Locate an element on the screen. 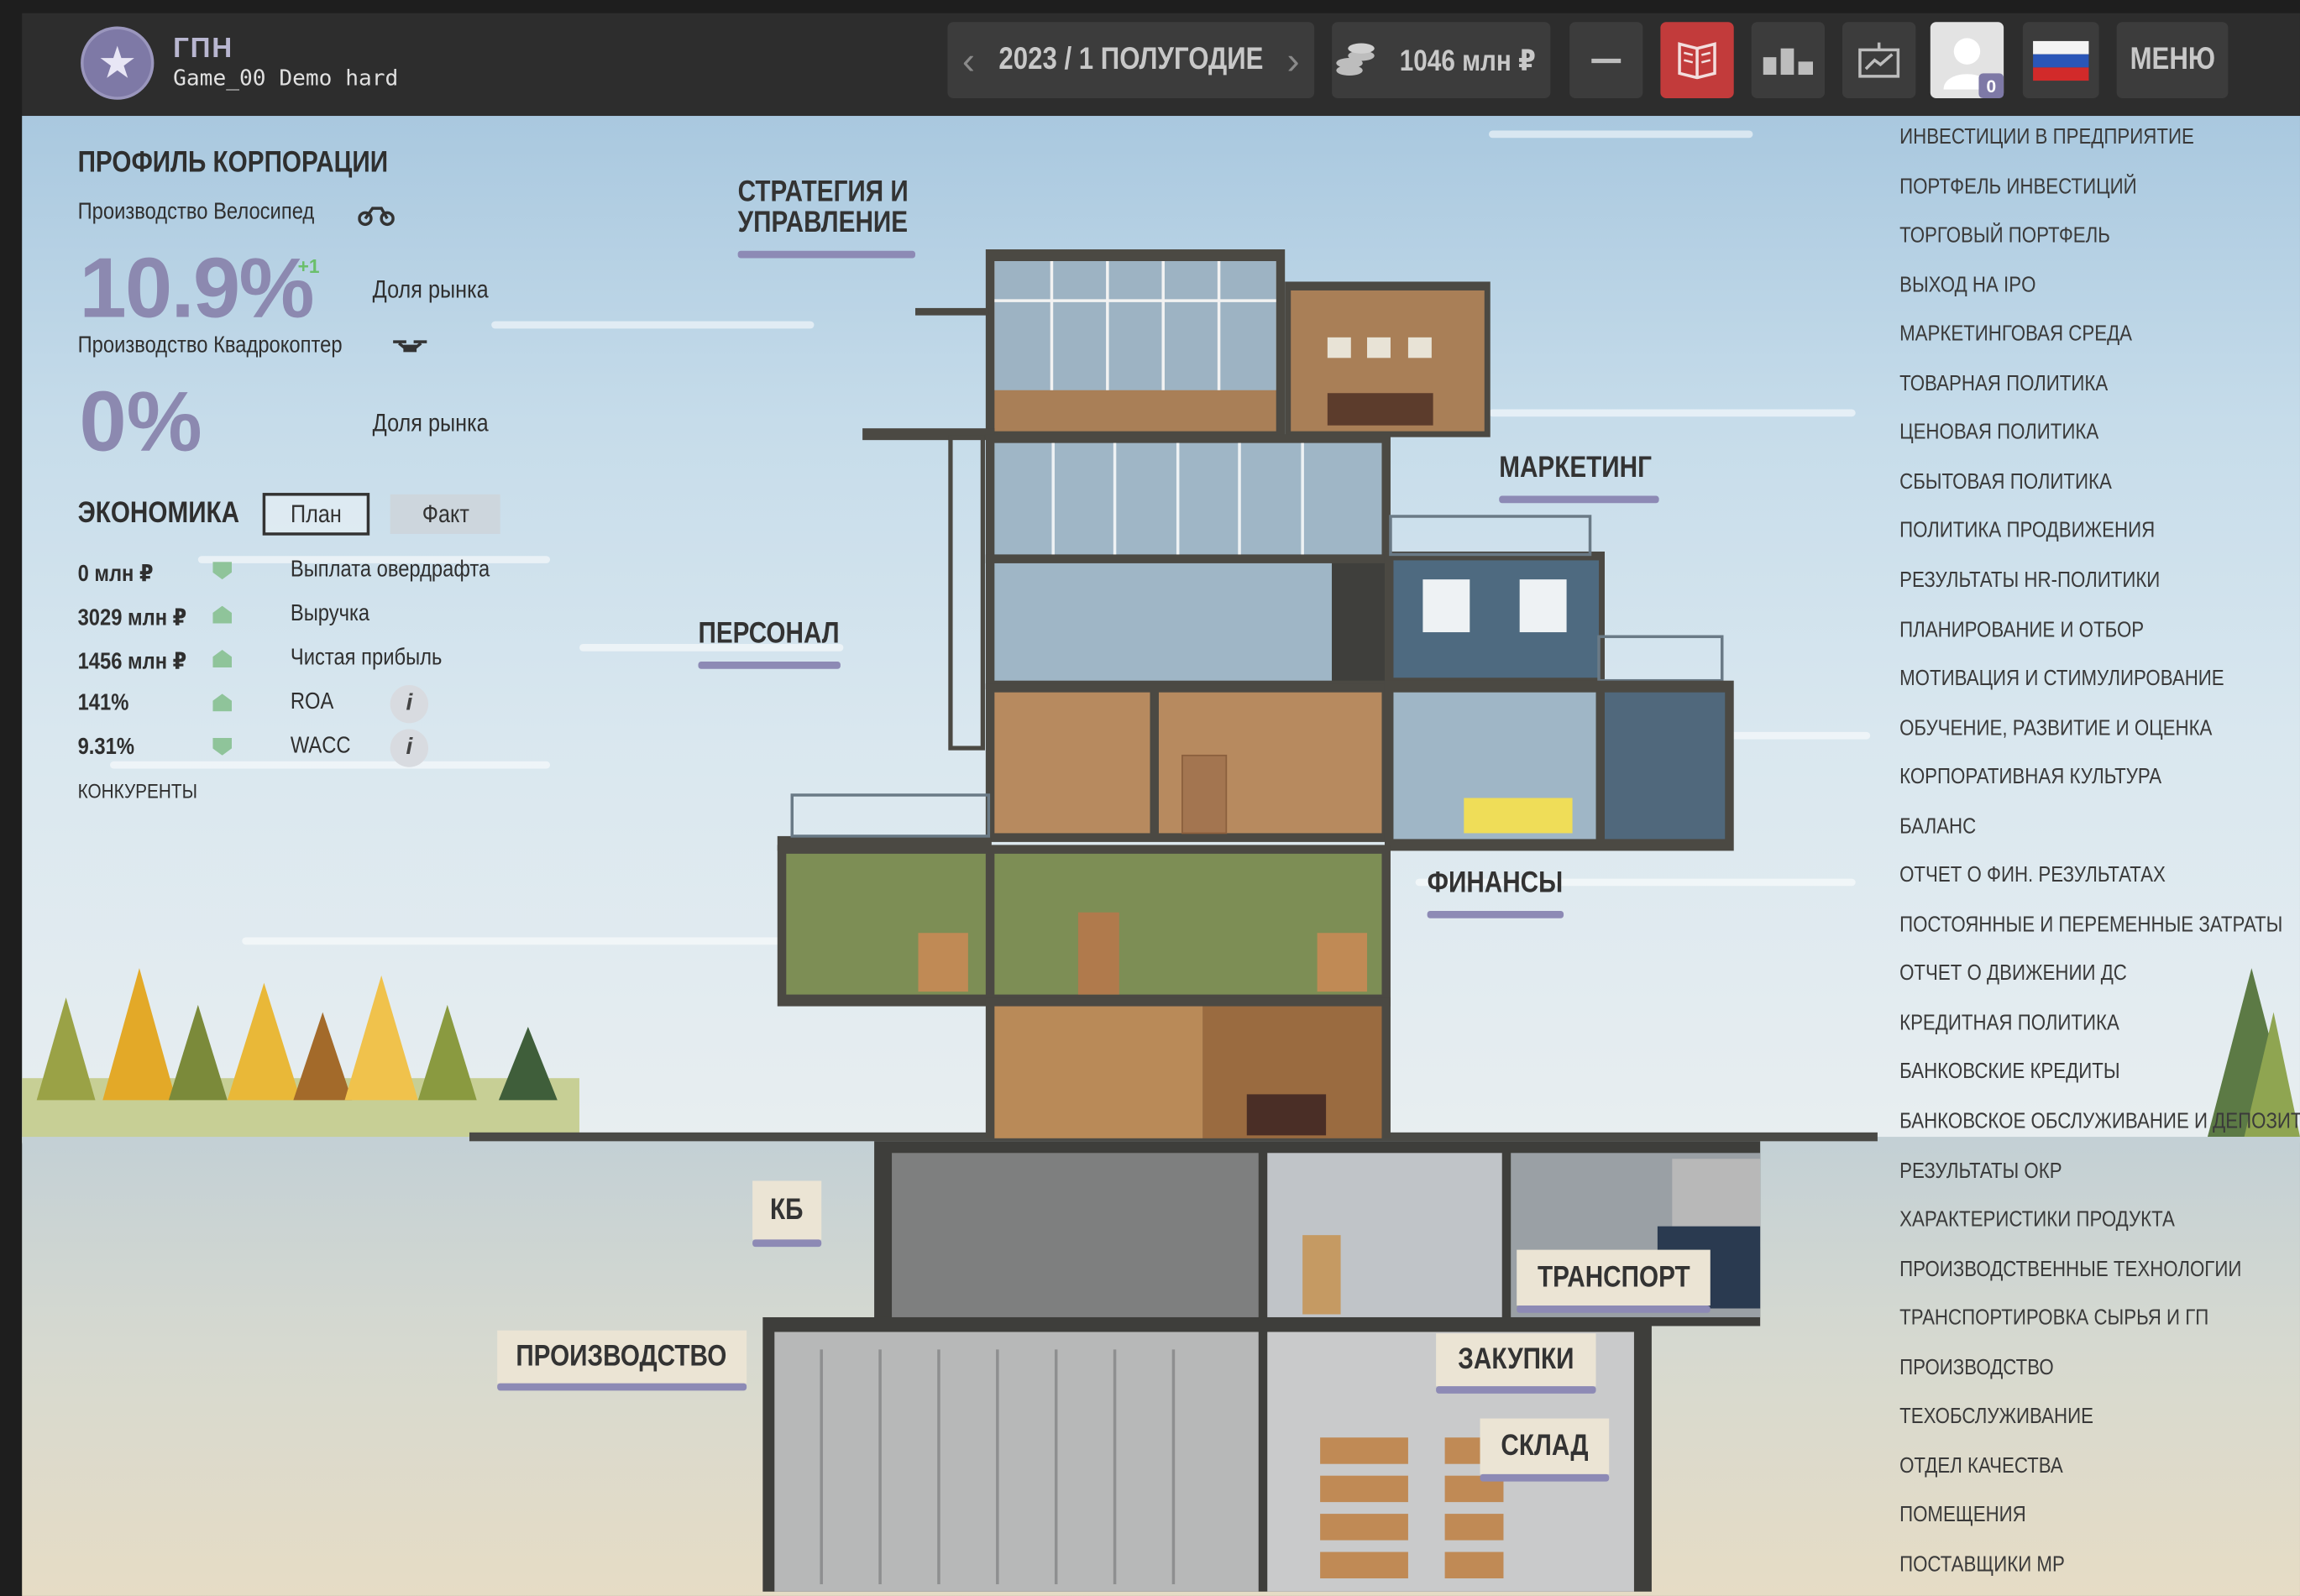 This screenshot has width=2300, height=1596. side-menu-item: РЕЗУЛЬТАТЫ HR-ПОЛИТИКИ is located at coordinates (2052, 580).